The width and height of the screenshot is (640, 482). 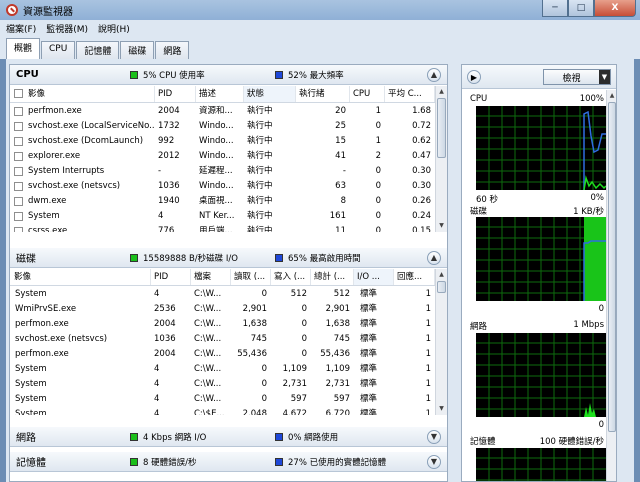 What do you see at coordinates (434, 436) in the screenshot?
I see `network-expand-button: ▼` at bounding box center [434, 436].